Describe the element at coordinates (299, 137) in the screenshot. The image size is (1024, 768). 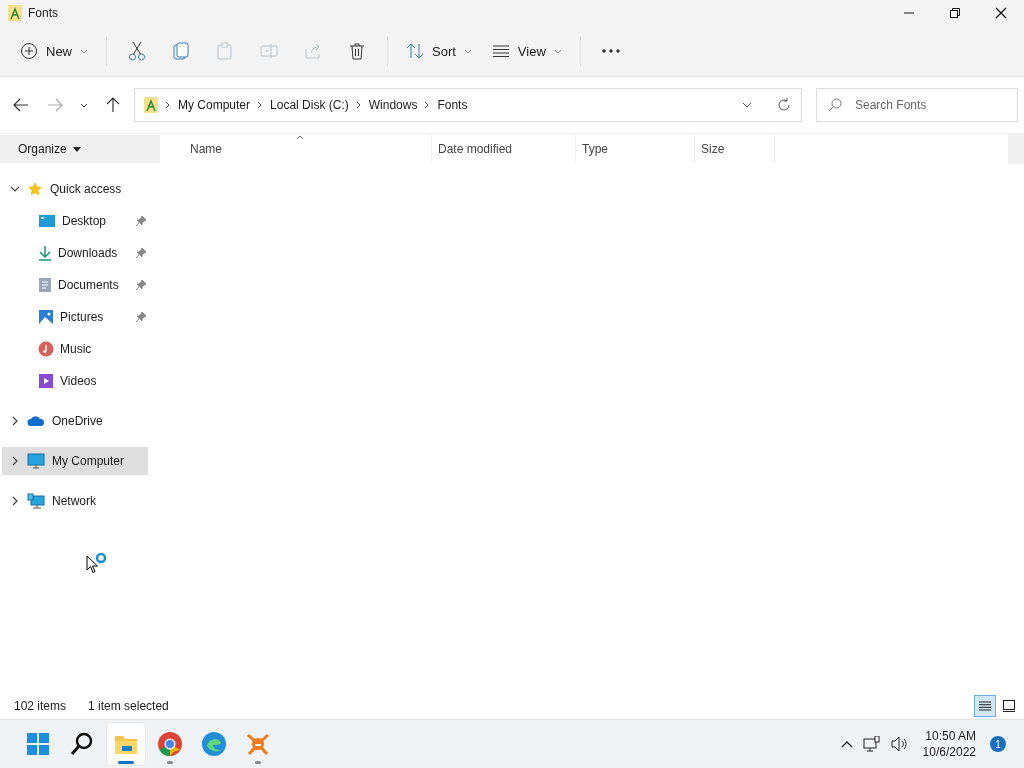
I see `sort-ascending-icon` at that location.